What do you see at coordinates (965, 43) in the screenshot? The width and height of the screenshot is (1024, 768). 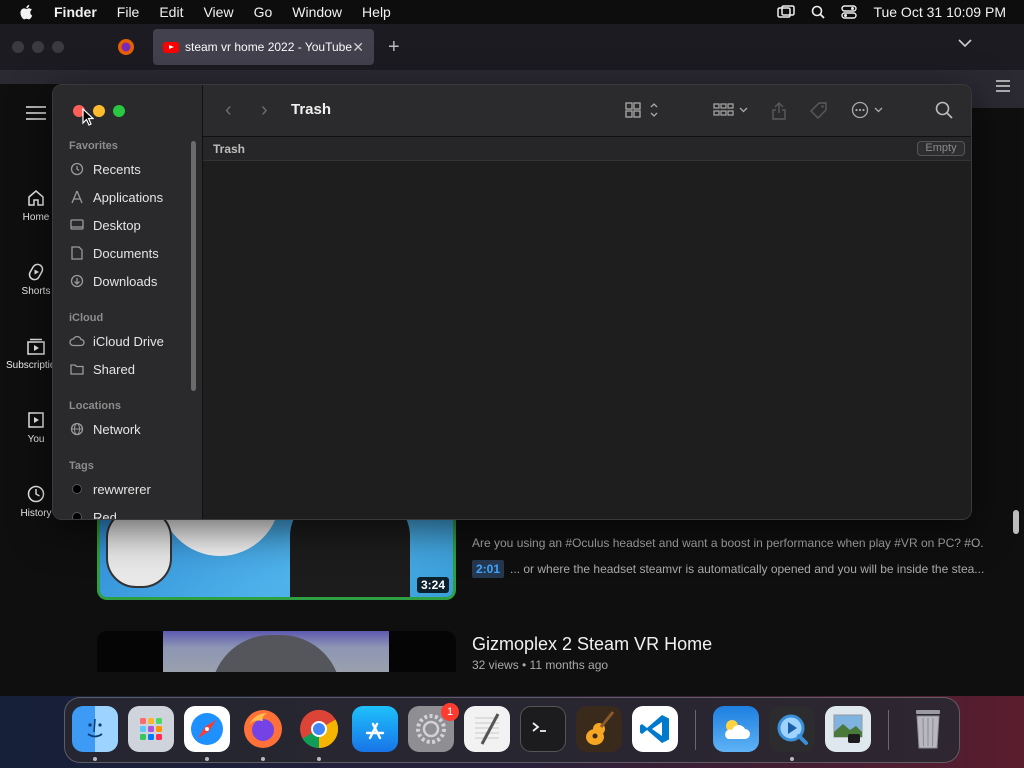 I see `list-all-tabs-icon` at bounding box center [965, 43].